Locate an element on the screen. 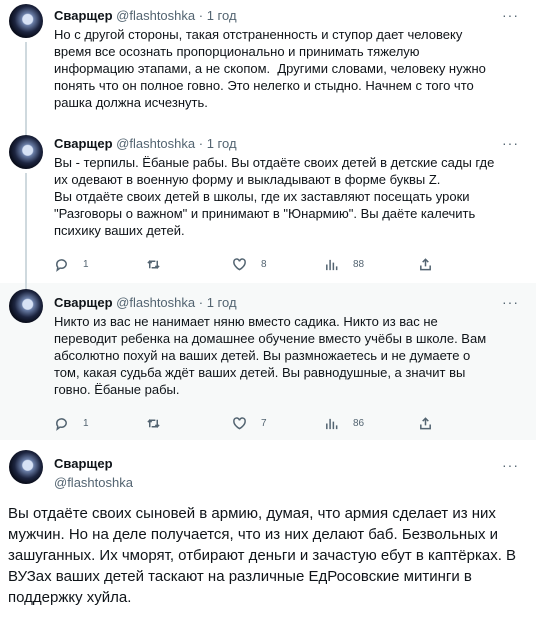  like-count: 7 is located at coordinates (264, 423).